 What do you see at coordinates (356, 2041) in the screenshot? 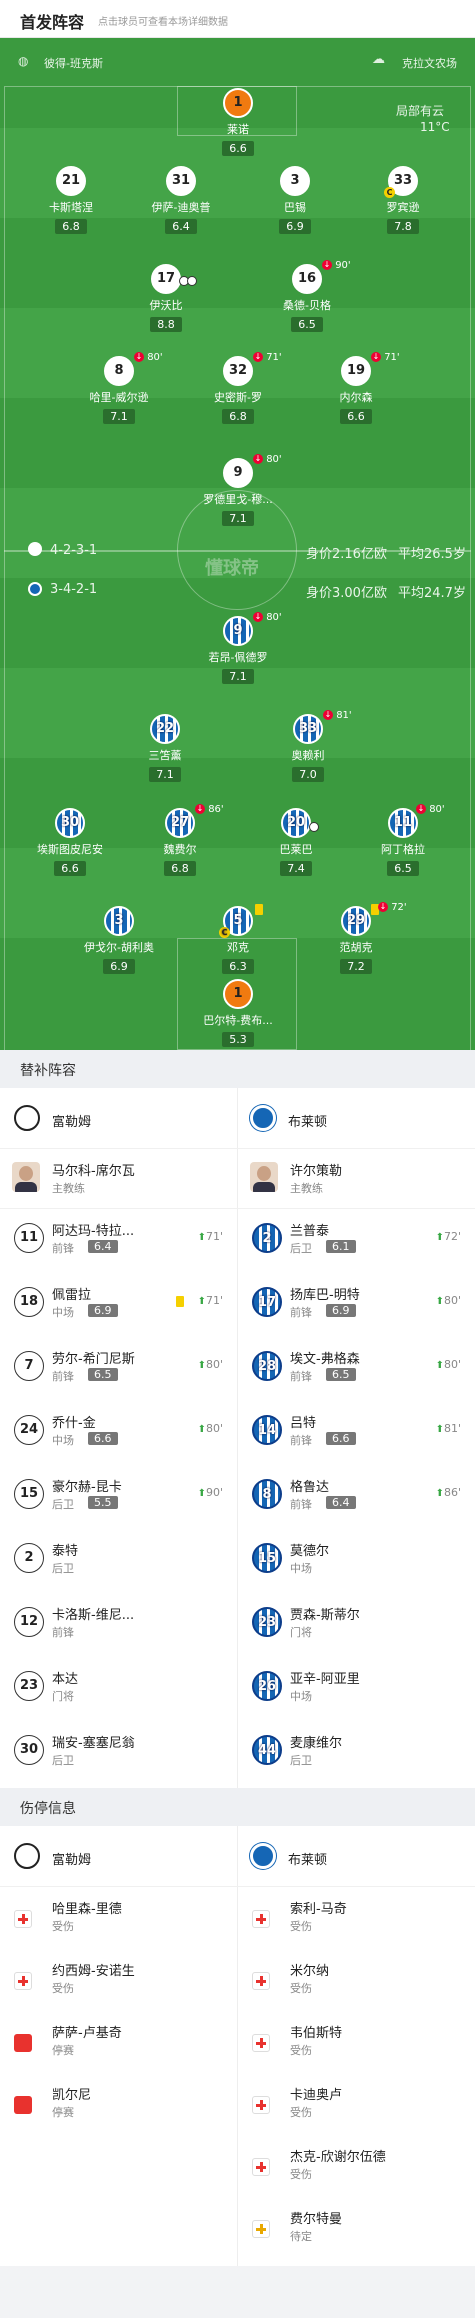
I see `injury-row: 韦伯斯特 受伤` at bounding box center [356, 2041].